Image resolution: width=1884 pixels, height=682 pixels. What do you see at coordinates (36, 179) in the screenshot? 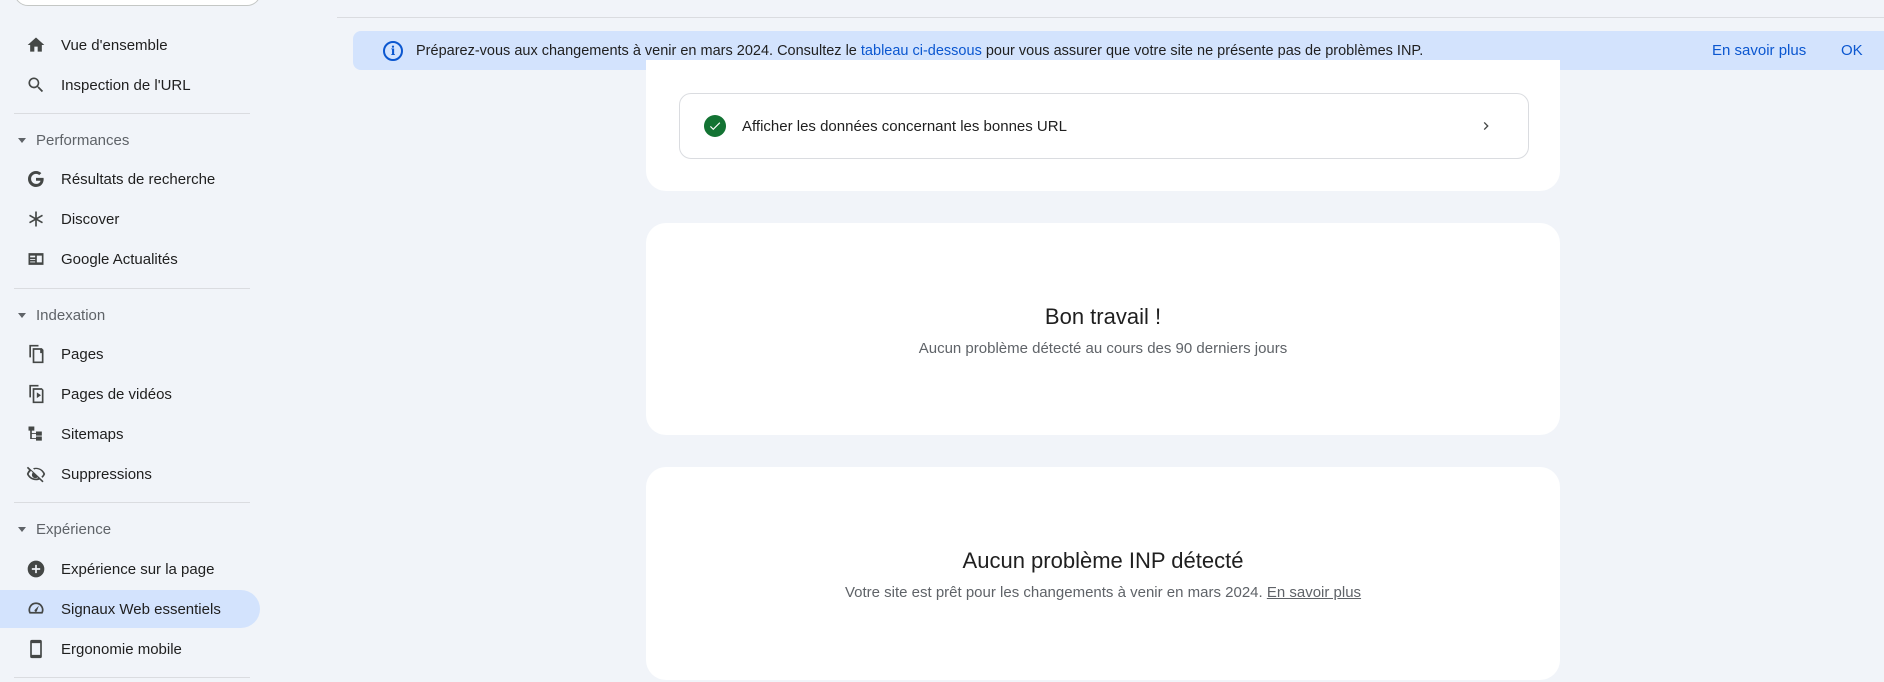
I see `google-g-icon` at bounding box center [36, 179].